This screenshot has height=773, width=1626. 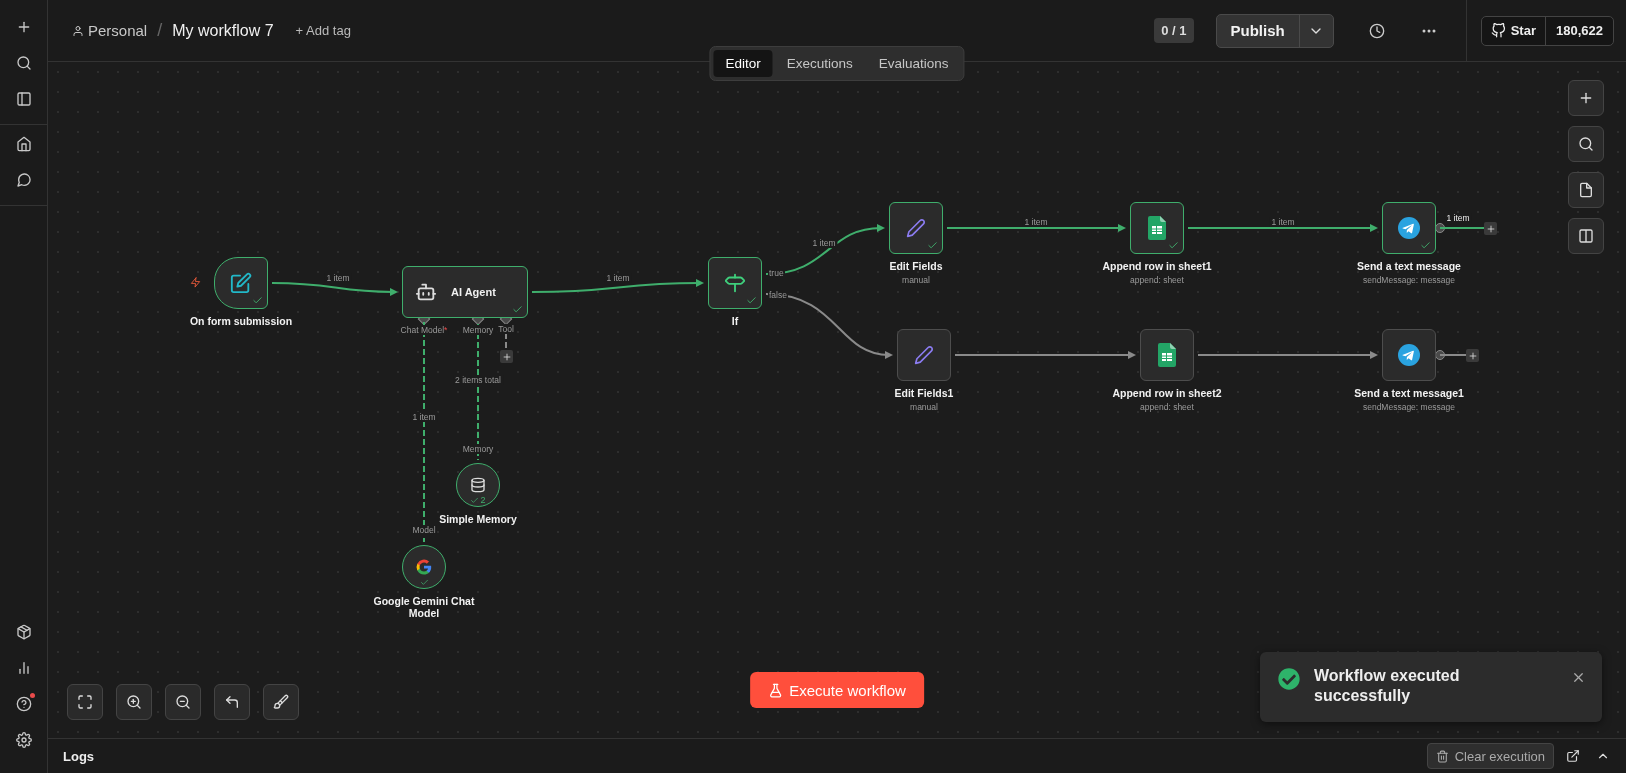 What do you see at coordinates (1513, 30) in the screenshot?
I see `github-star-button: Star` at bounding box center [1513, 30].